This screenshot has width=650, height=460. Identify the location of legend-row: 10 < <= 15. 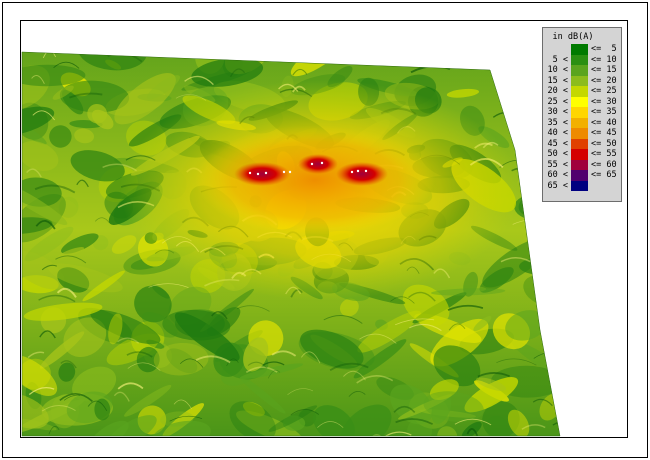
(583, 70).